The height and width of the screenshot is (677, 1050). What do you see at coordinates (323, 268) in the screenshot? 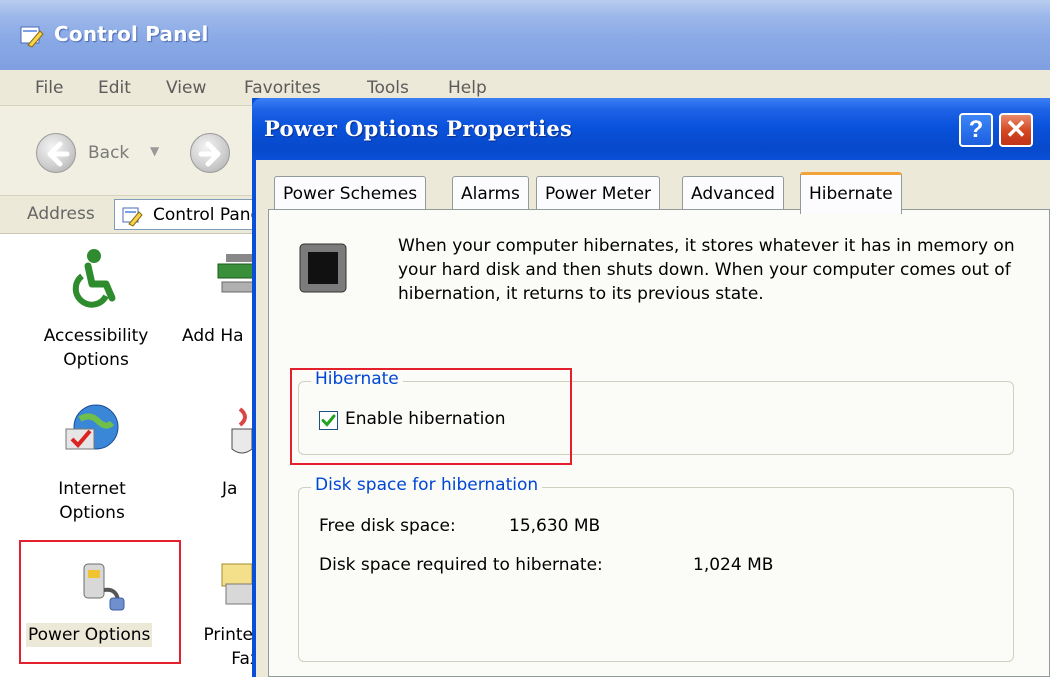
I see `hibernate-monitor-icon` at bounding box center [323, 268].